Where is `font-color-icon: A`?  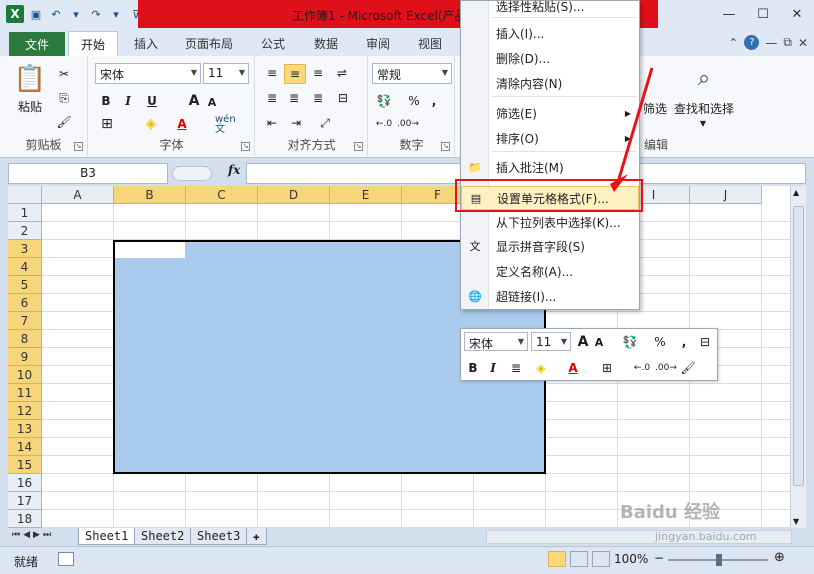
font-color-icon: A is located at coordinates (573, 367).